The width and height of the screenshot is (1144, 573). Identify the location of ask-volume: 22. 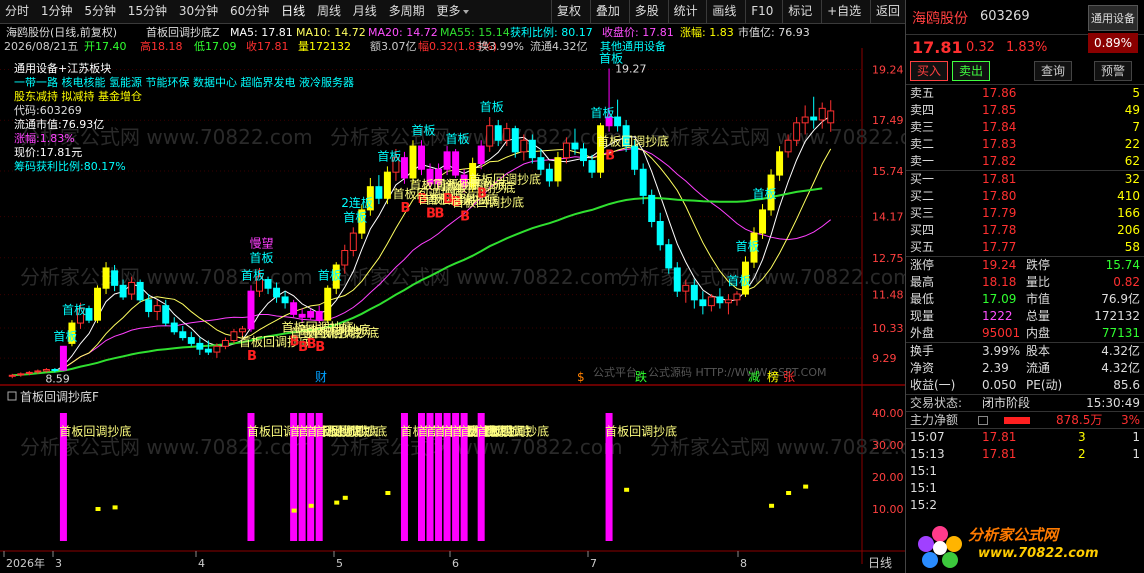
(1132, 144).